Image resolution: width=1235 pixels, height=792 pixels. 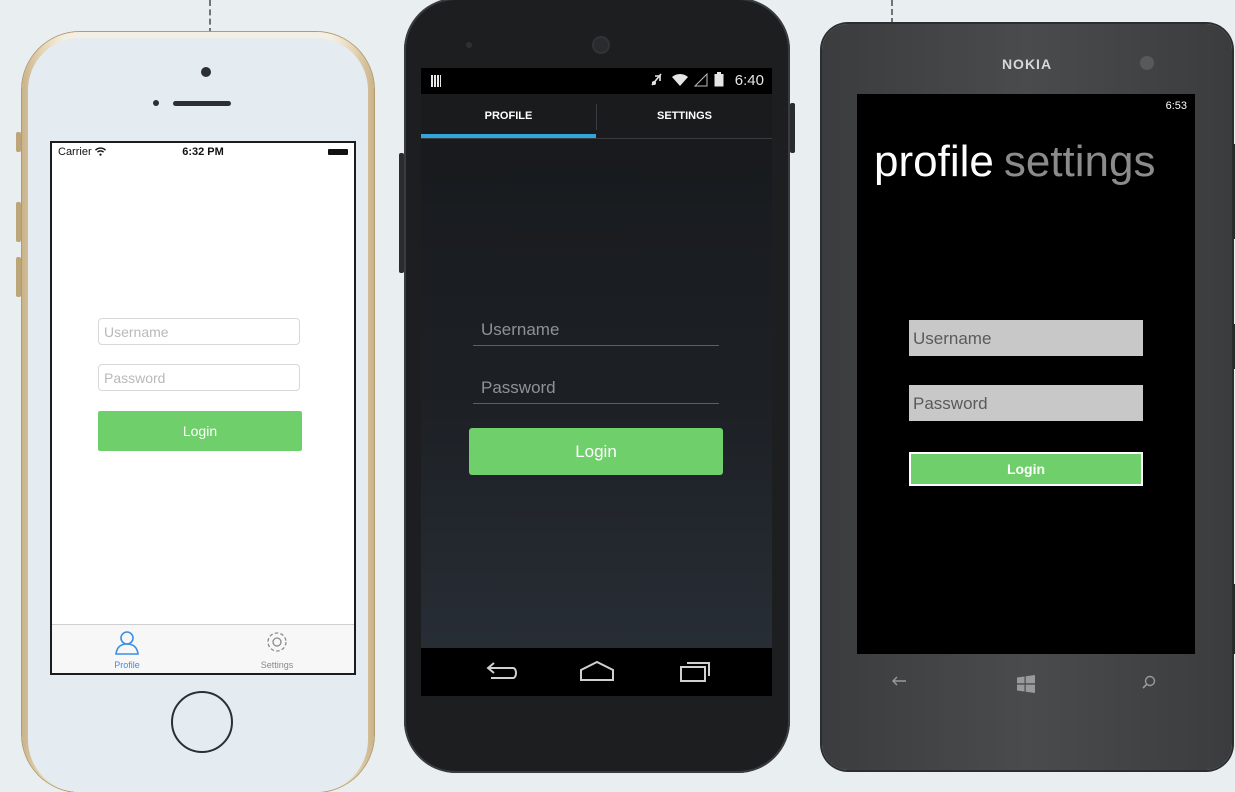 What do you see at coordinates (701, 79) in the screenshot?
I see `signal-icon` at bounding box center [701, 79].